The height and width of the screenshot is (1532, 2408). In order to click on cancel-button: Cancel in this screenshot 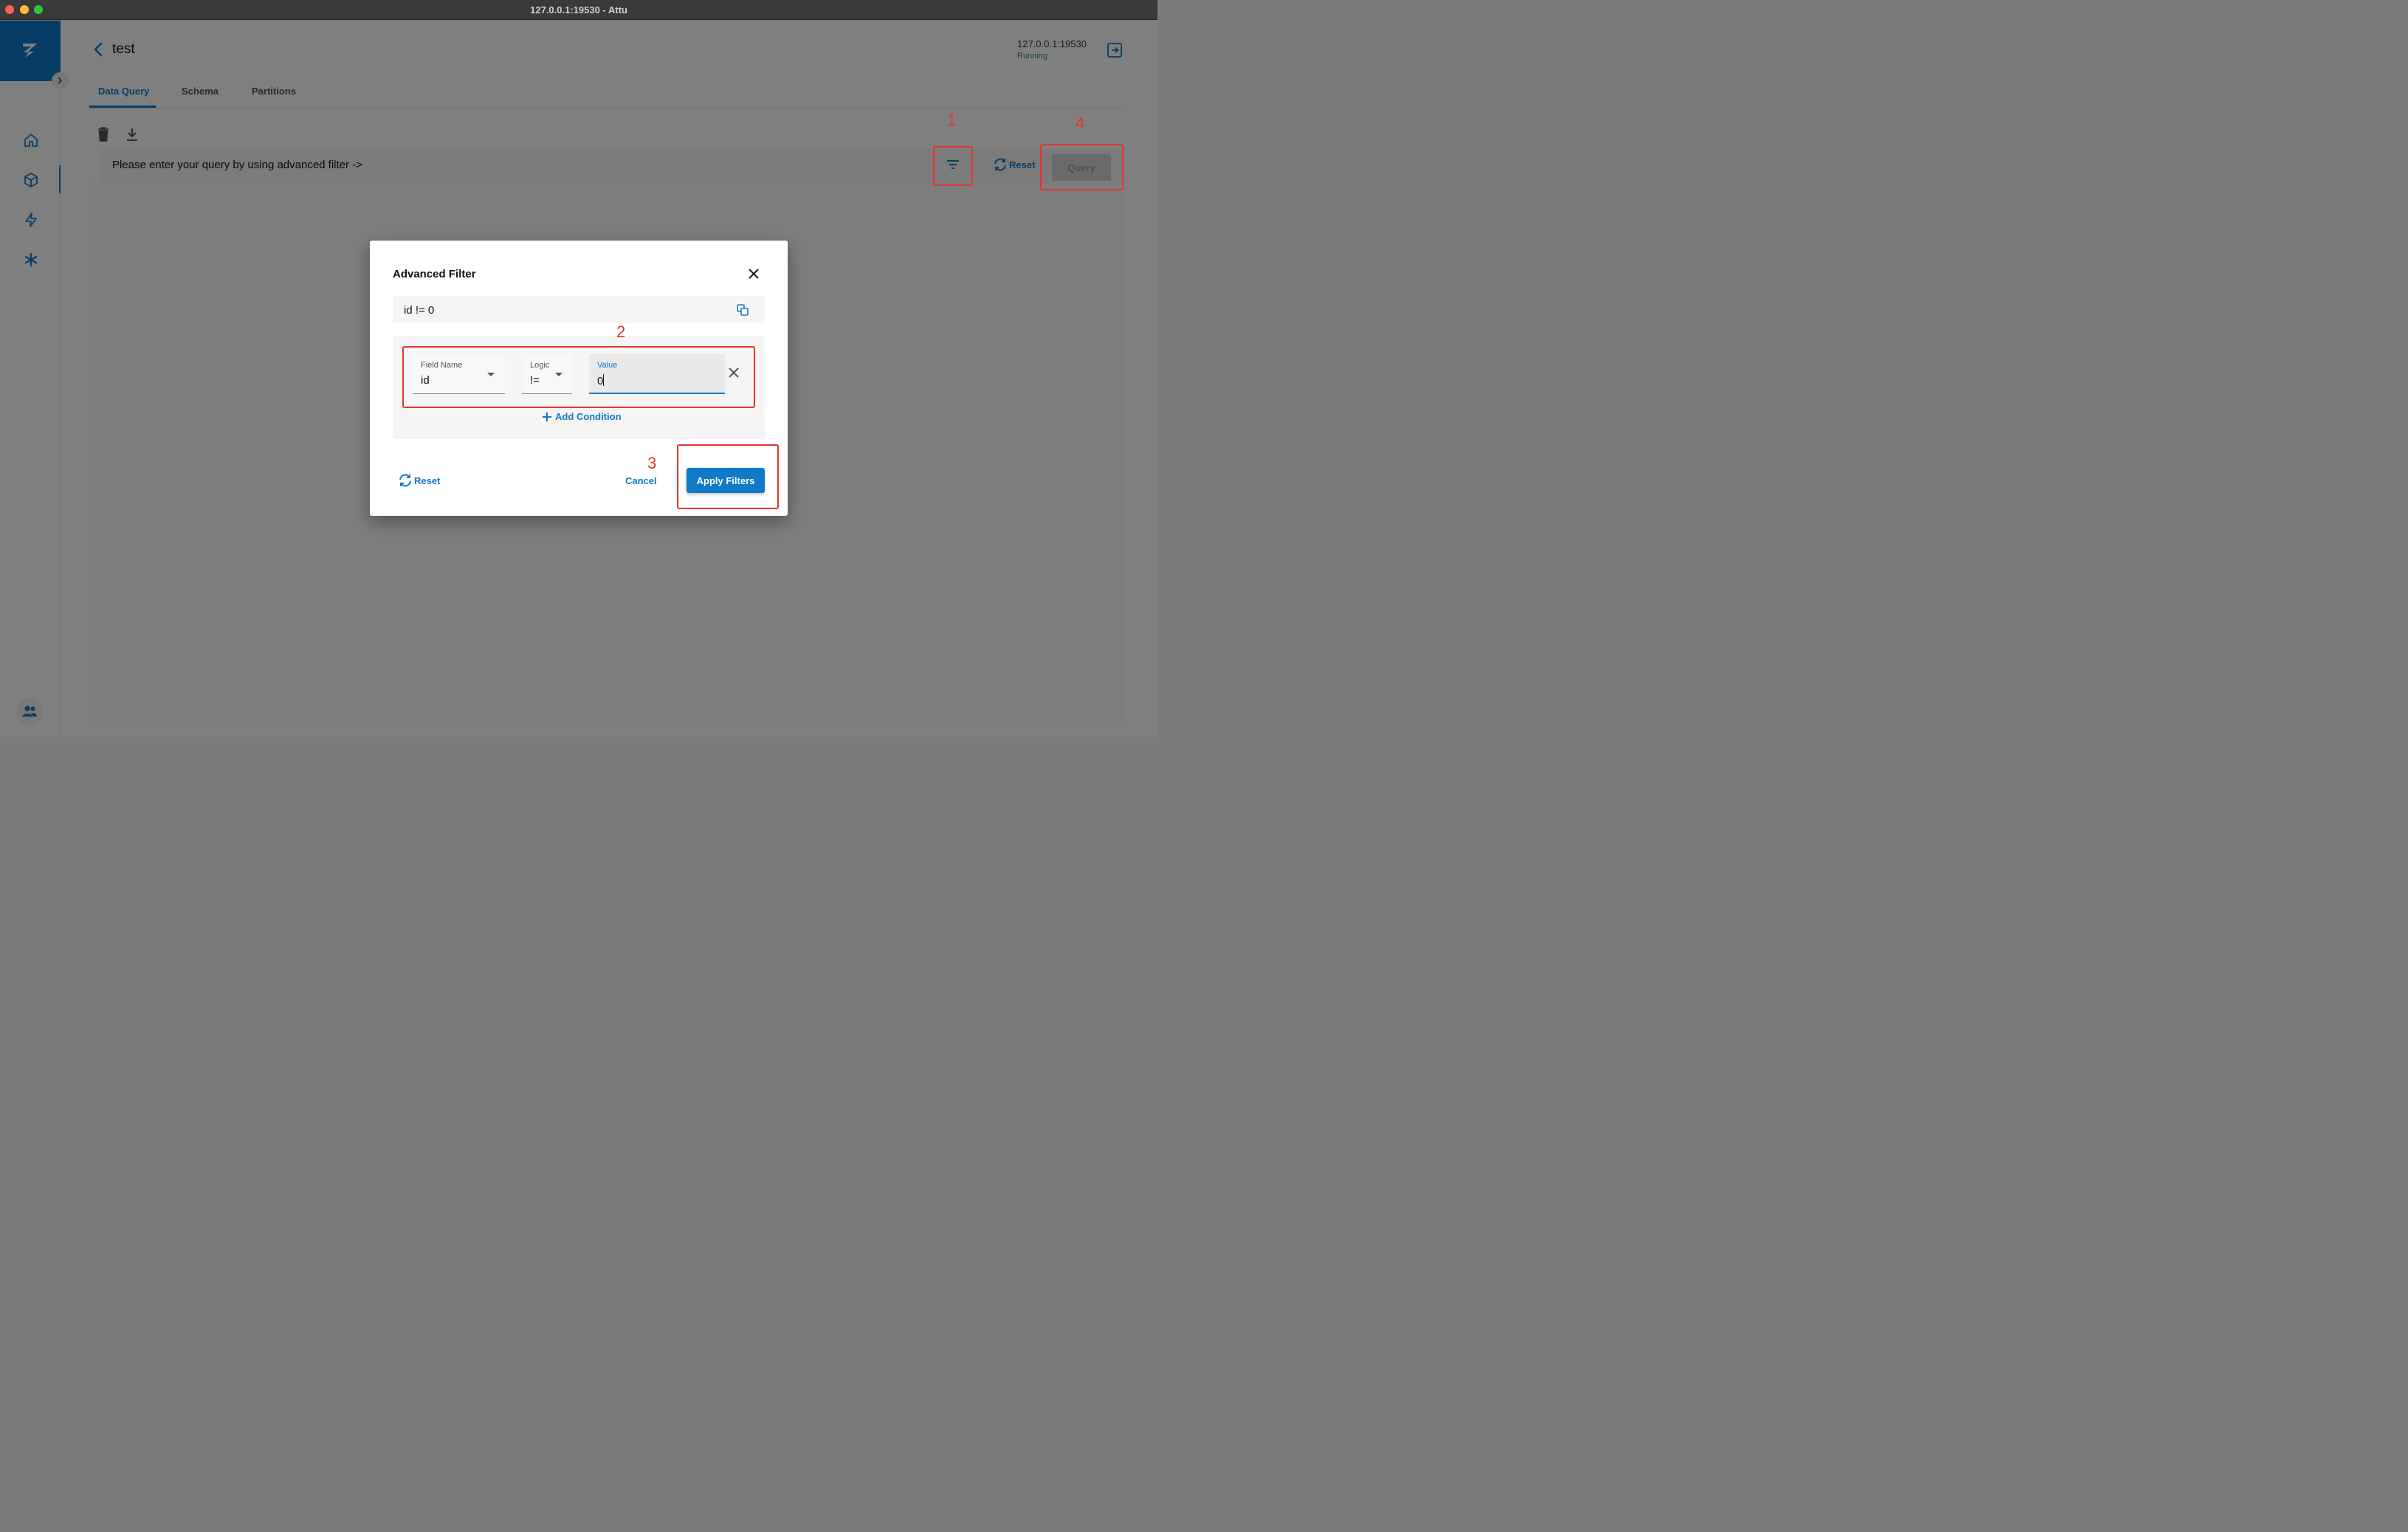, I will do `click(641, 480)`.